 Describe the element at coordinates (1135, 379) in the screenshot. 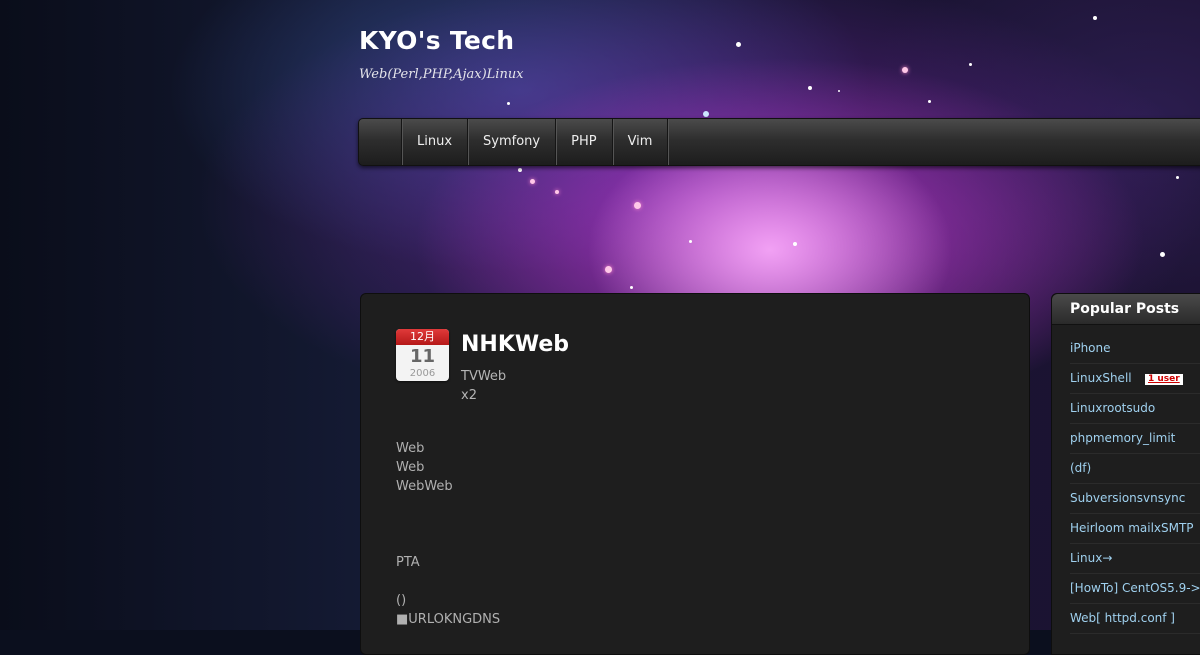

I see `list-item: LinuxShell 1 user` at that location.